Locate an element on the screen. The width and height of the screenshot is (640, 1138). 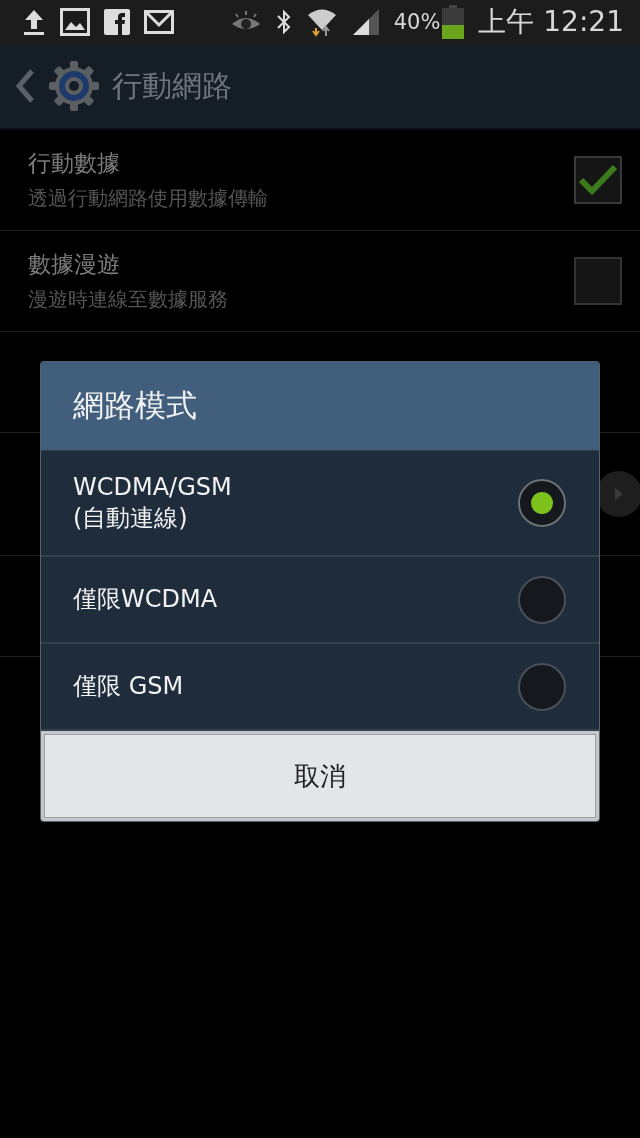
setting-title: 行動數據 is located at coordinates (74, 163).